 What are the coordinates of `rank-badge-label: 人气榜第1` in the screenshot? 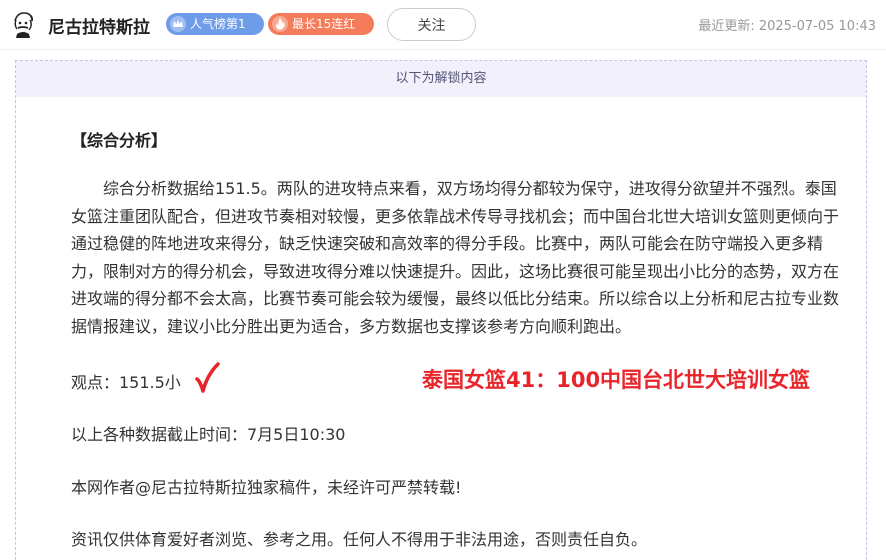 It's located at (218, 24).